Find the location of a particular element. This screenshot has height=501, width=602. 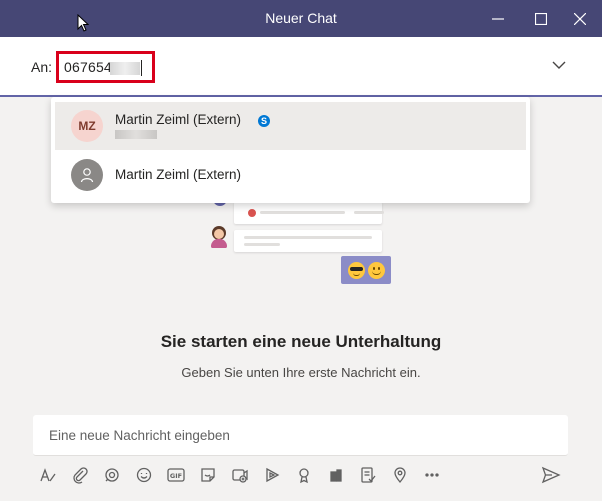

attach-button is located at coordinates (80, 475).